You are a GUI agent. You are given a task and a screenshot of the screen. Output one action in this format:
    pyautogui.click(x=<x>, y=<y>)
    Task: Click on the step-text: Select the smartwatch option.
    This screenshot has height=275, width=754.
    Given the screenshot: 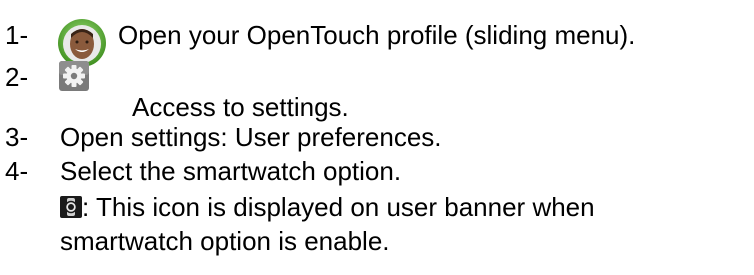 What is the action you would take?
    pyautogui.click(x=231, y=171)
    